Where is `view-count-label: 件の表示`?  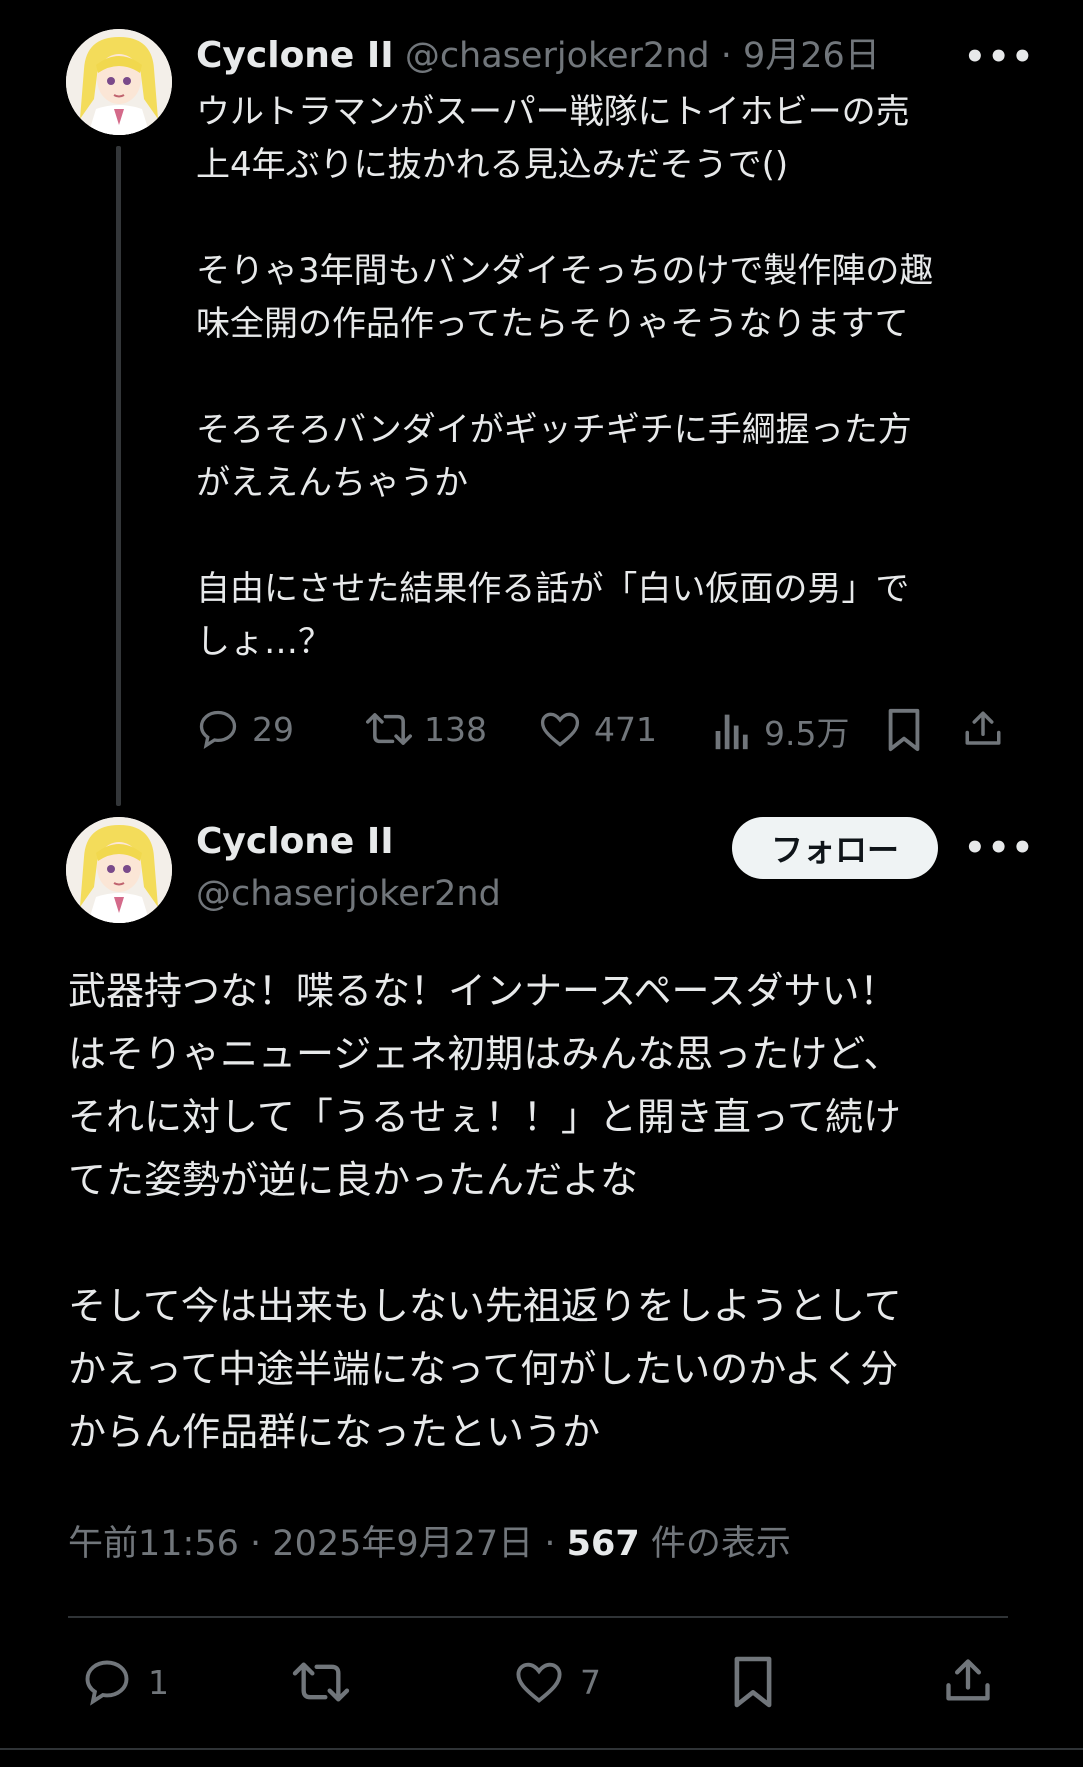
view-count-label: 件の表示 is located at coordinates (720, 1544).